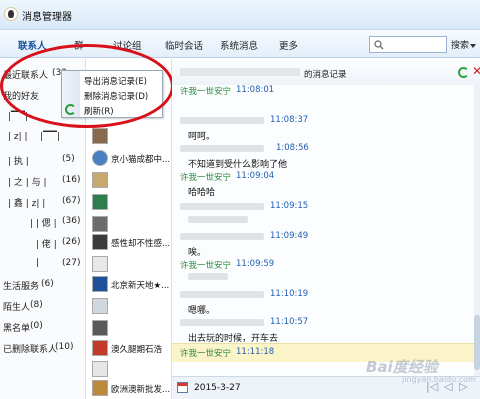  I want to click on scrollbar-thumb, so click(477, 342).